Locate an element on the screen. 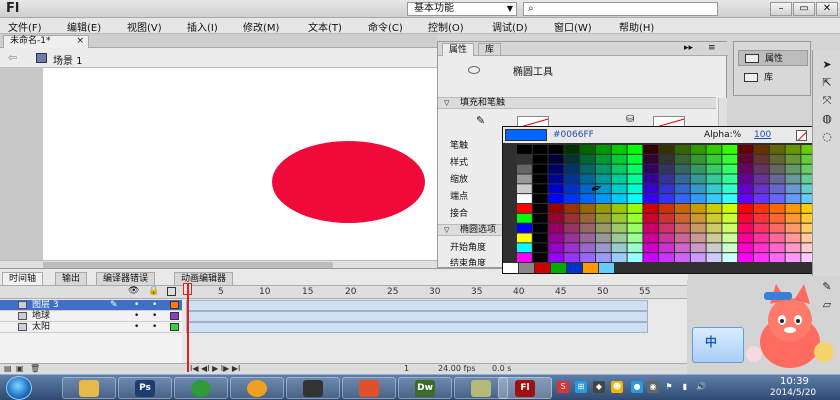 The image size is (840, 400). red-circle-shape is located at coordinates (348, 182).